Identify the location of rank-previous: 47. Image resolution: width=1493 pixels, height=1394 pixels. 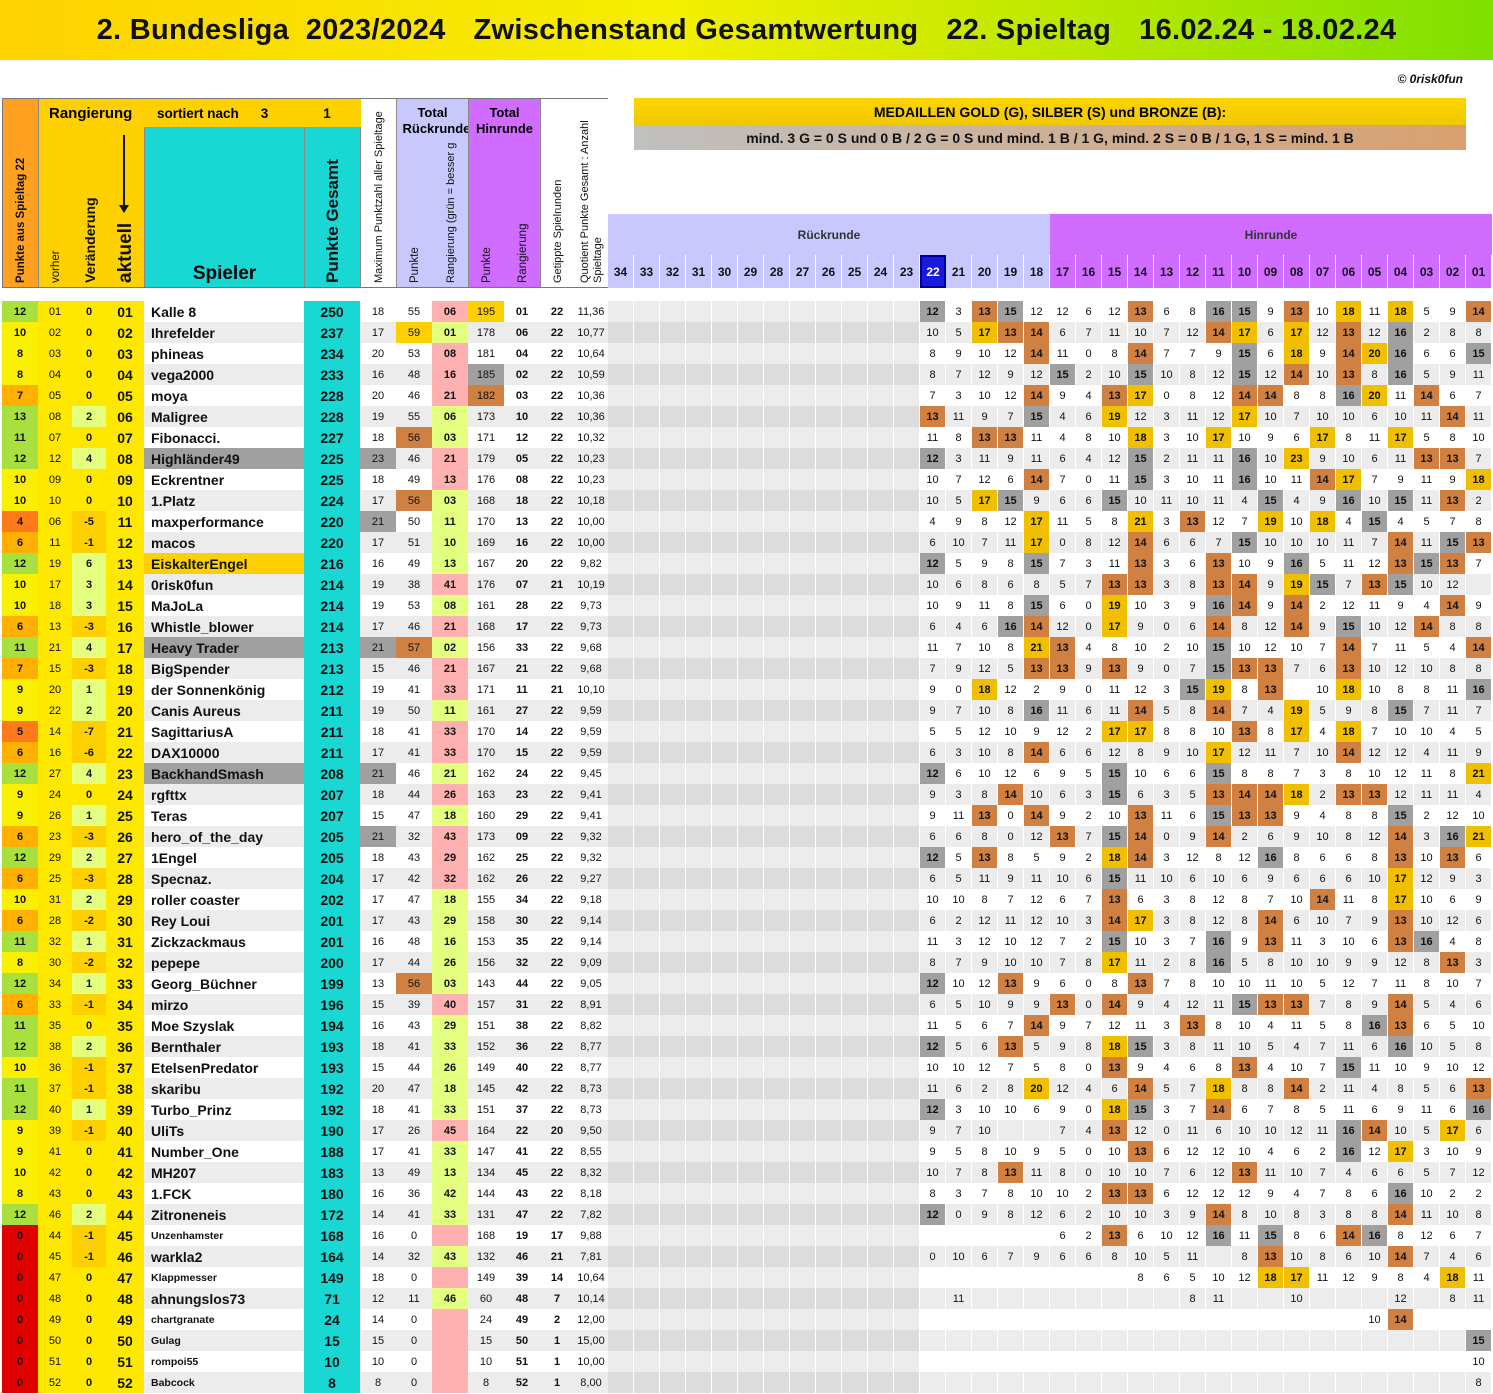
(55, 1277).